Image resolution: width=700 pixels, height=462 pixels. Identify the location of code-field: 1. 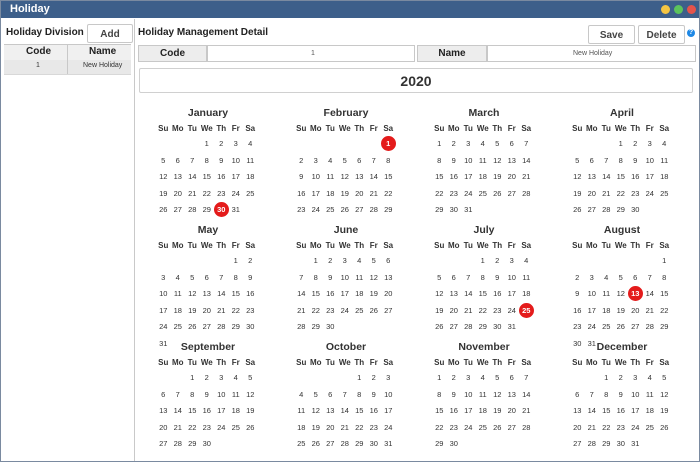
(311, 53).